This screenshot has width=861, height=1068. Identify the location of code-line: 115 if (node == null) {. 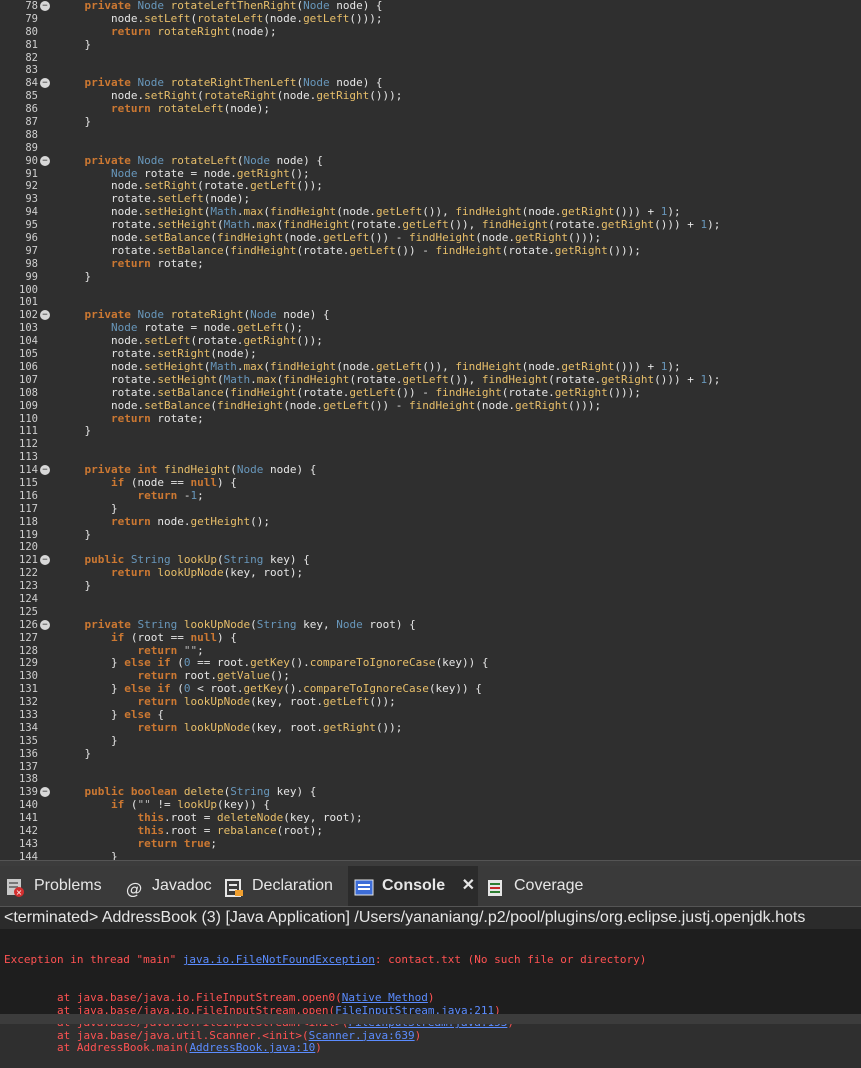
(430, 483).